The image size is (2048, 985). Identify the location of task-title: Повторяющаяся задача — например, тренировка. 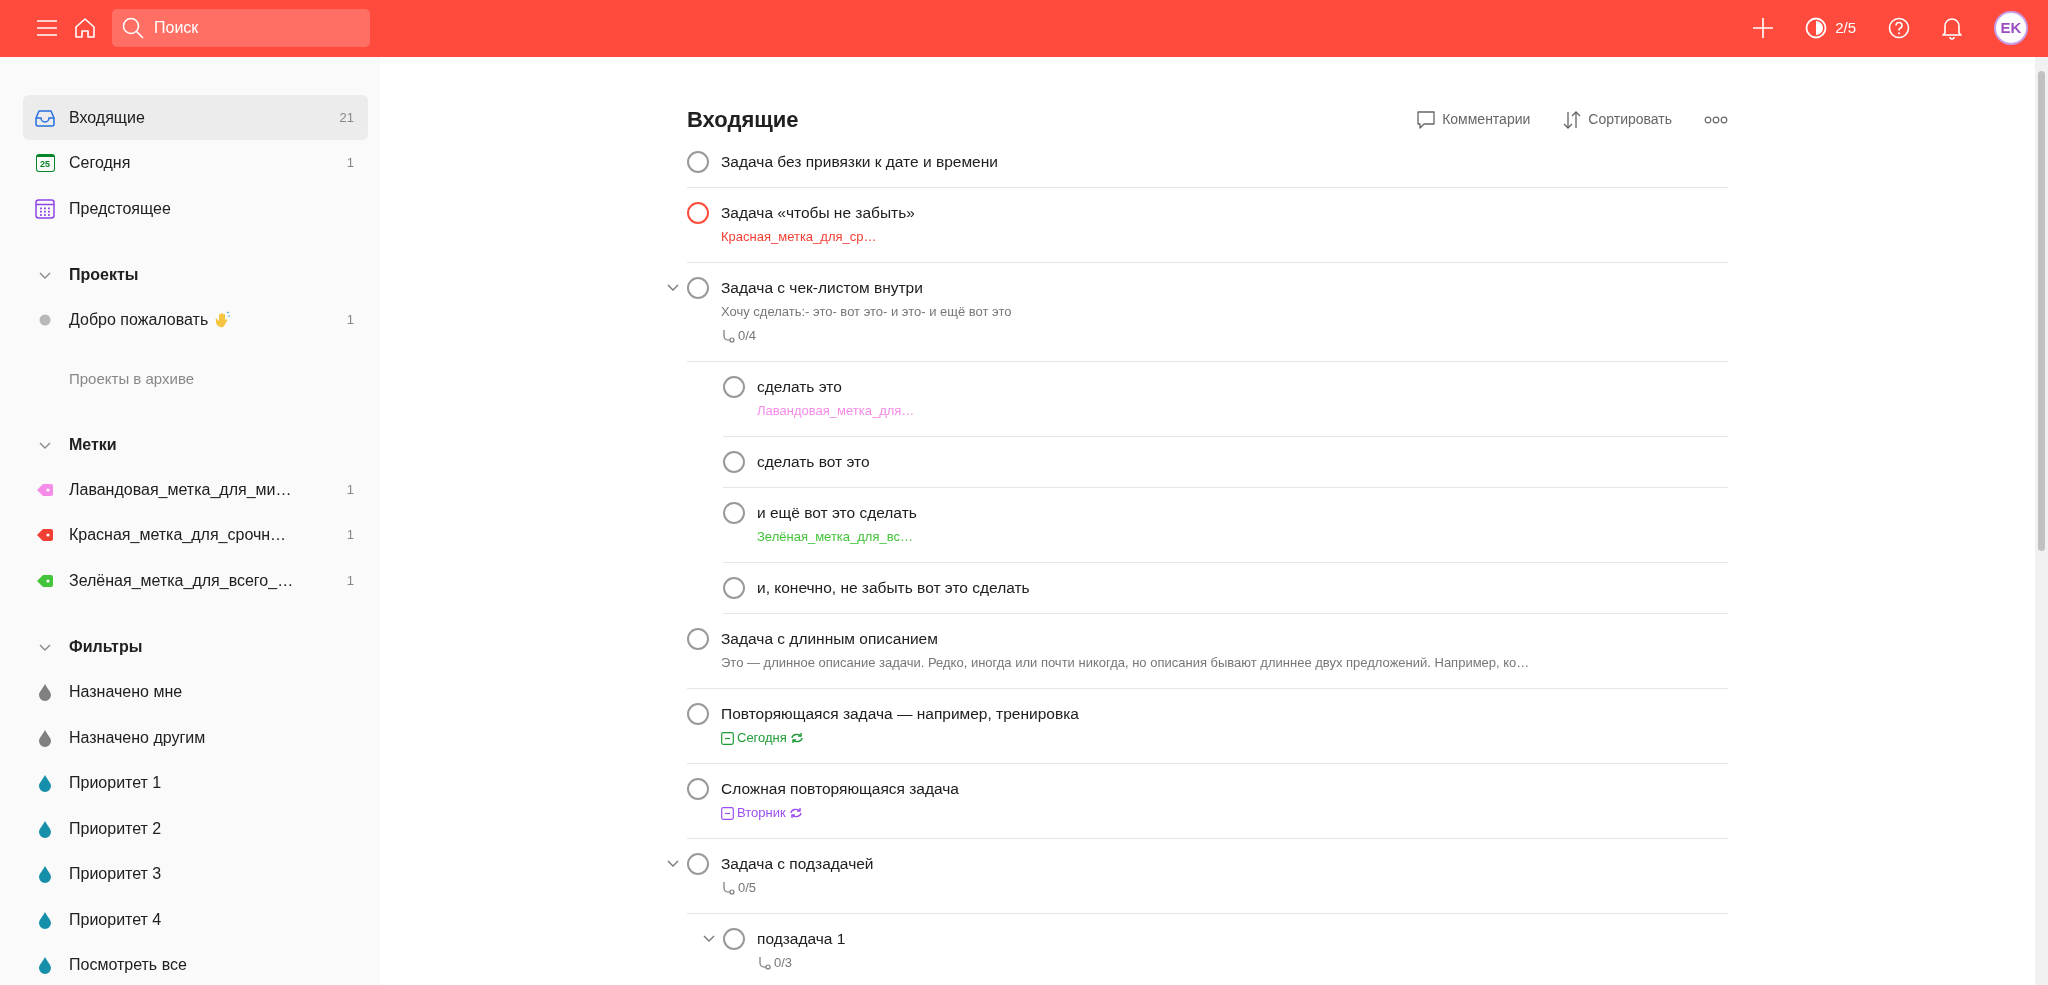
(900, 714).